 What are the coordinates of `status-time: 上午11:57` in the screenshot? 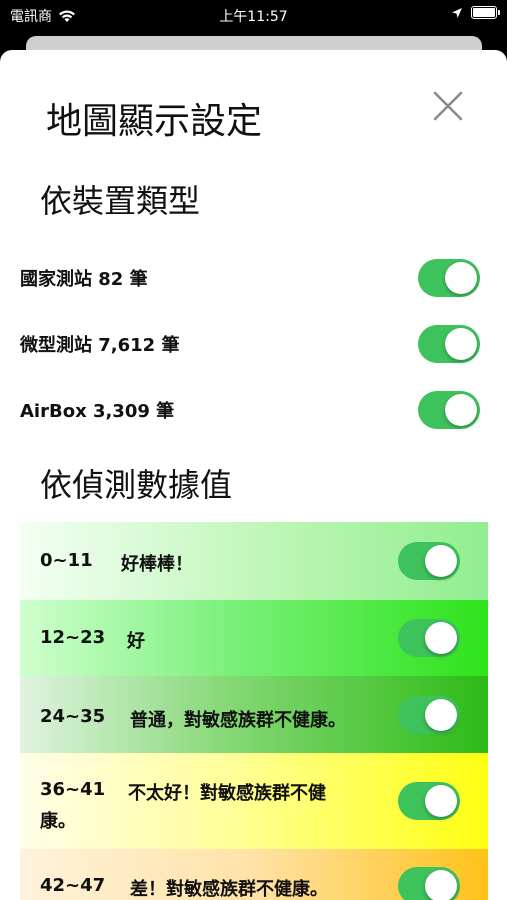 It's located at (253, 17).